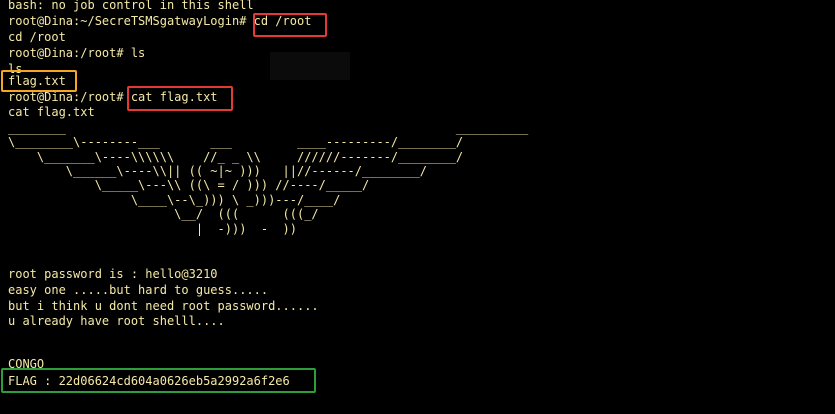 The width and height of the screenshot is (835, 414). Describe the element at coordinates (131, 6) in the screenshot. I see `terminal-line-bash-warning: bash: no job control in this shell` at that location.